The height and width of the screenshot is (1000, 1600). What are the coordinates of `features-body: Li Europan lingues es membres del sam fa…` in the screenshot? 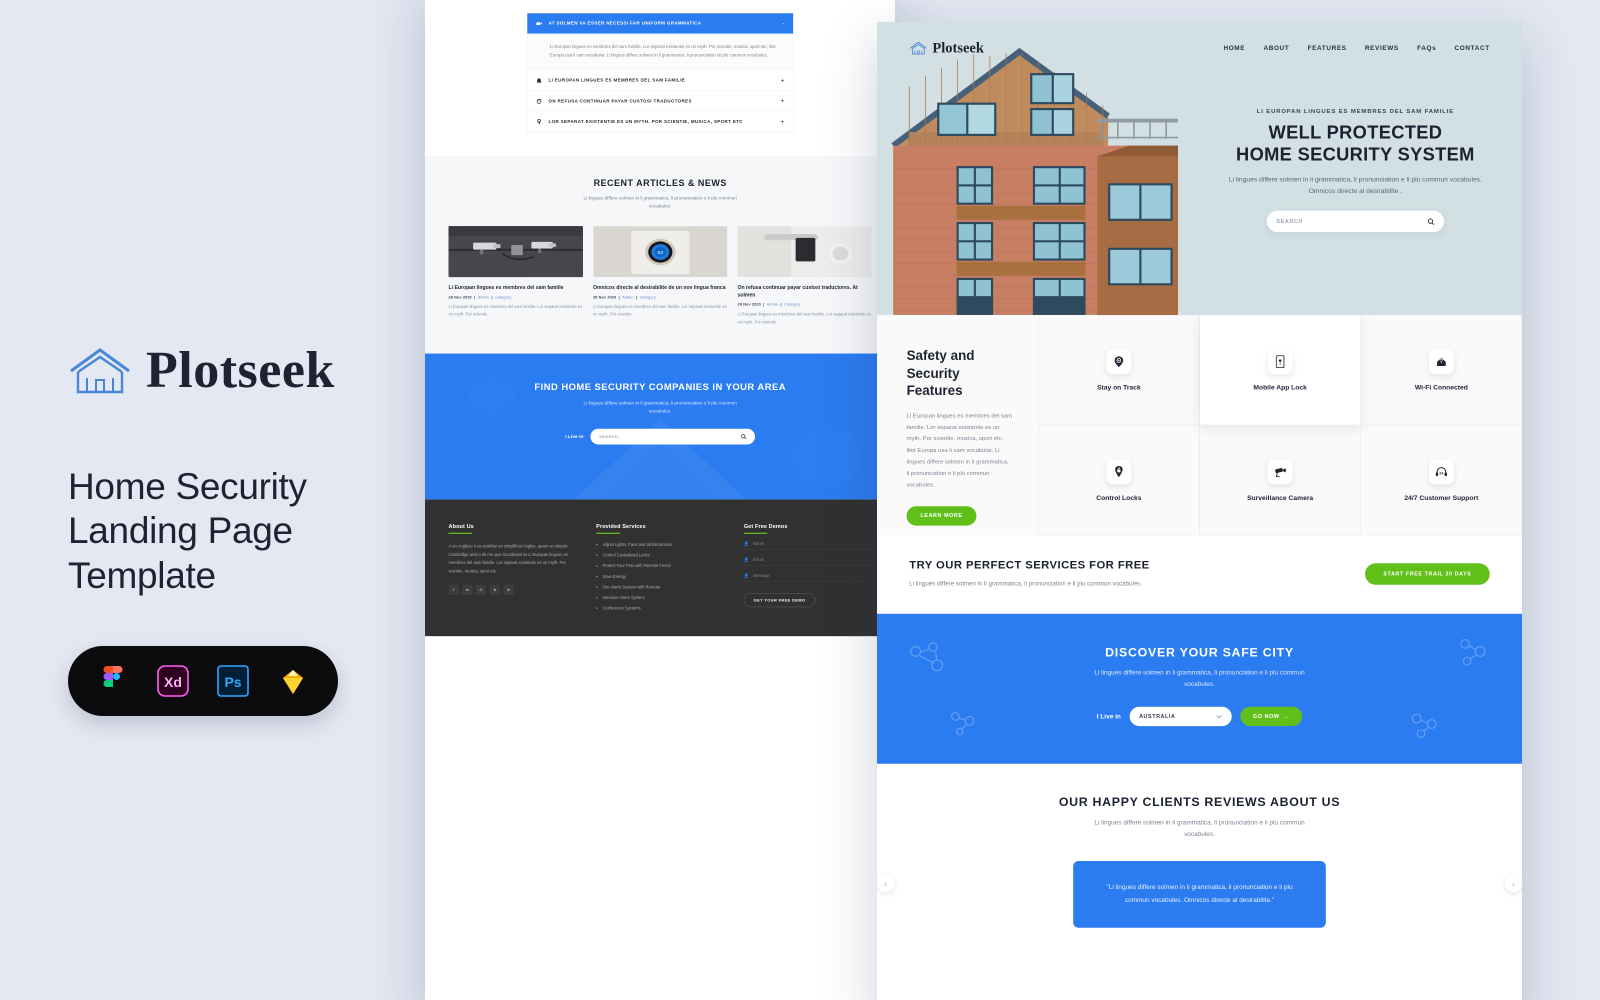 It's located at (959, 450).